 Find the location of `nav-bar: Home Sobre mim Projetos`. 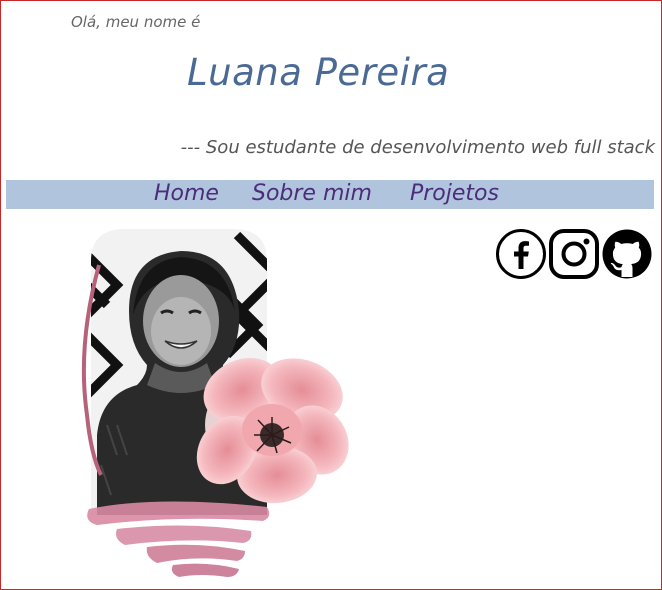

nav-bar: Home Sobre mim Projetos is located at coordinates (330, 194).